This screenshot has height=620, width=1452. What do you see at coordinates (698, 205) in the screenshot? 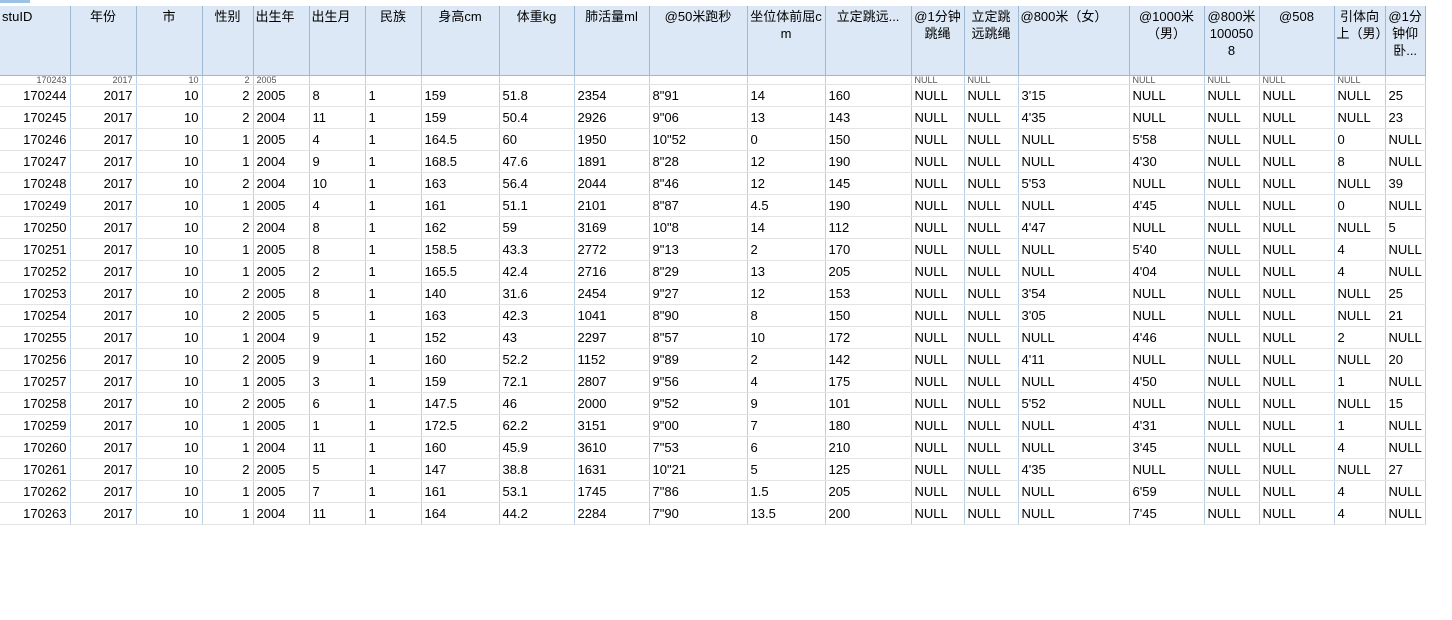
I see `table-cell: 8"87` at bounding box center [698, 205].